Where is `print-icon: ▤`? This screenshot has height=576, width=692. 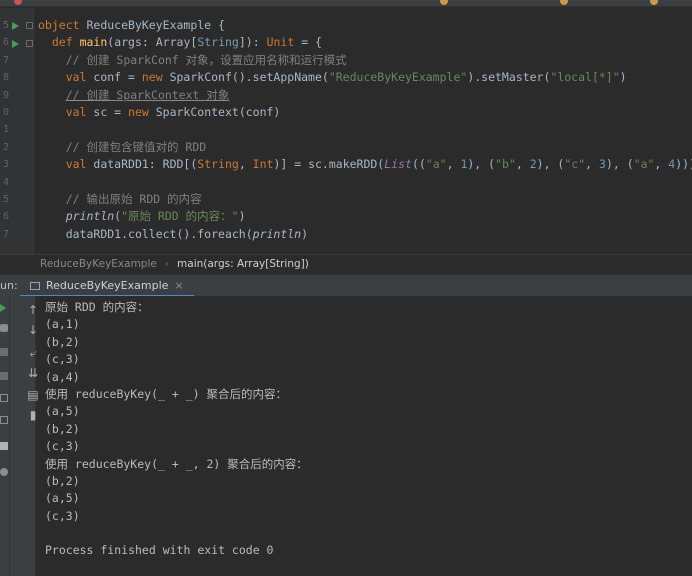
print-icon: ▤ is located at coordinates (33, 395).